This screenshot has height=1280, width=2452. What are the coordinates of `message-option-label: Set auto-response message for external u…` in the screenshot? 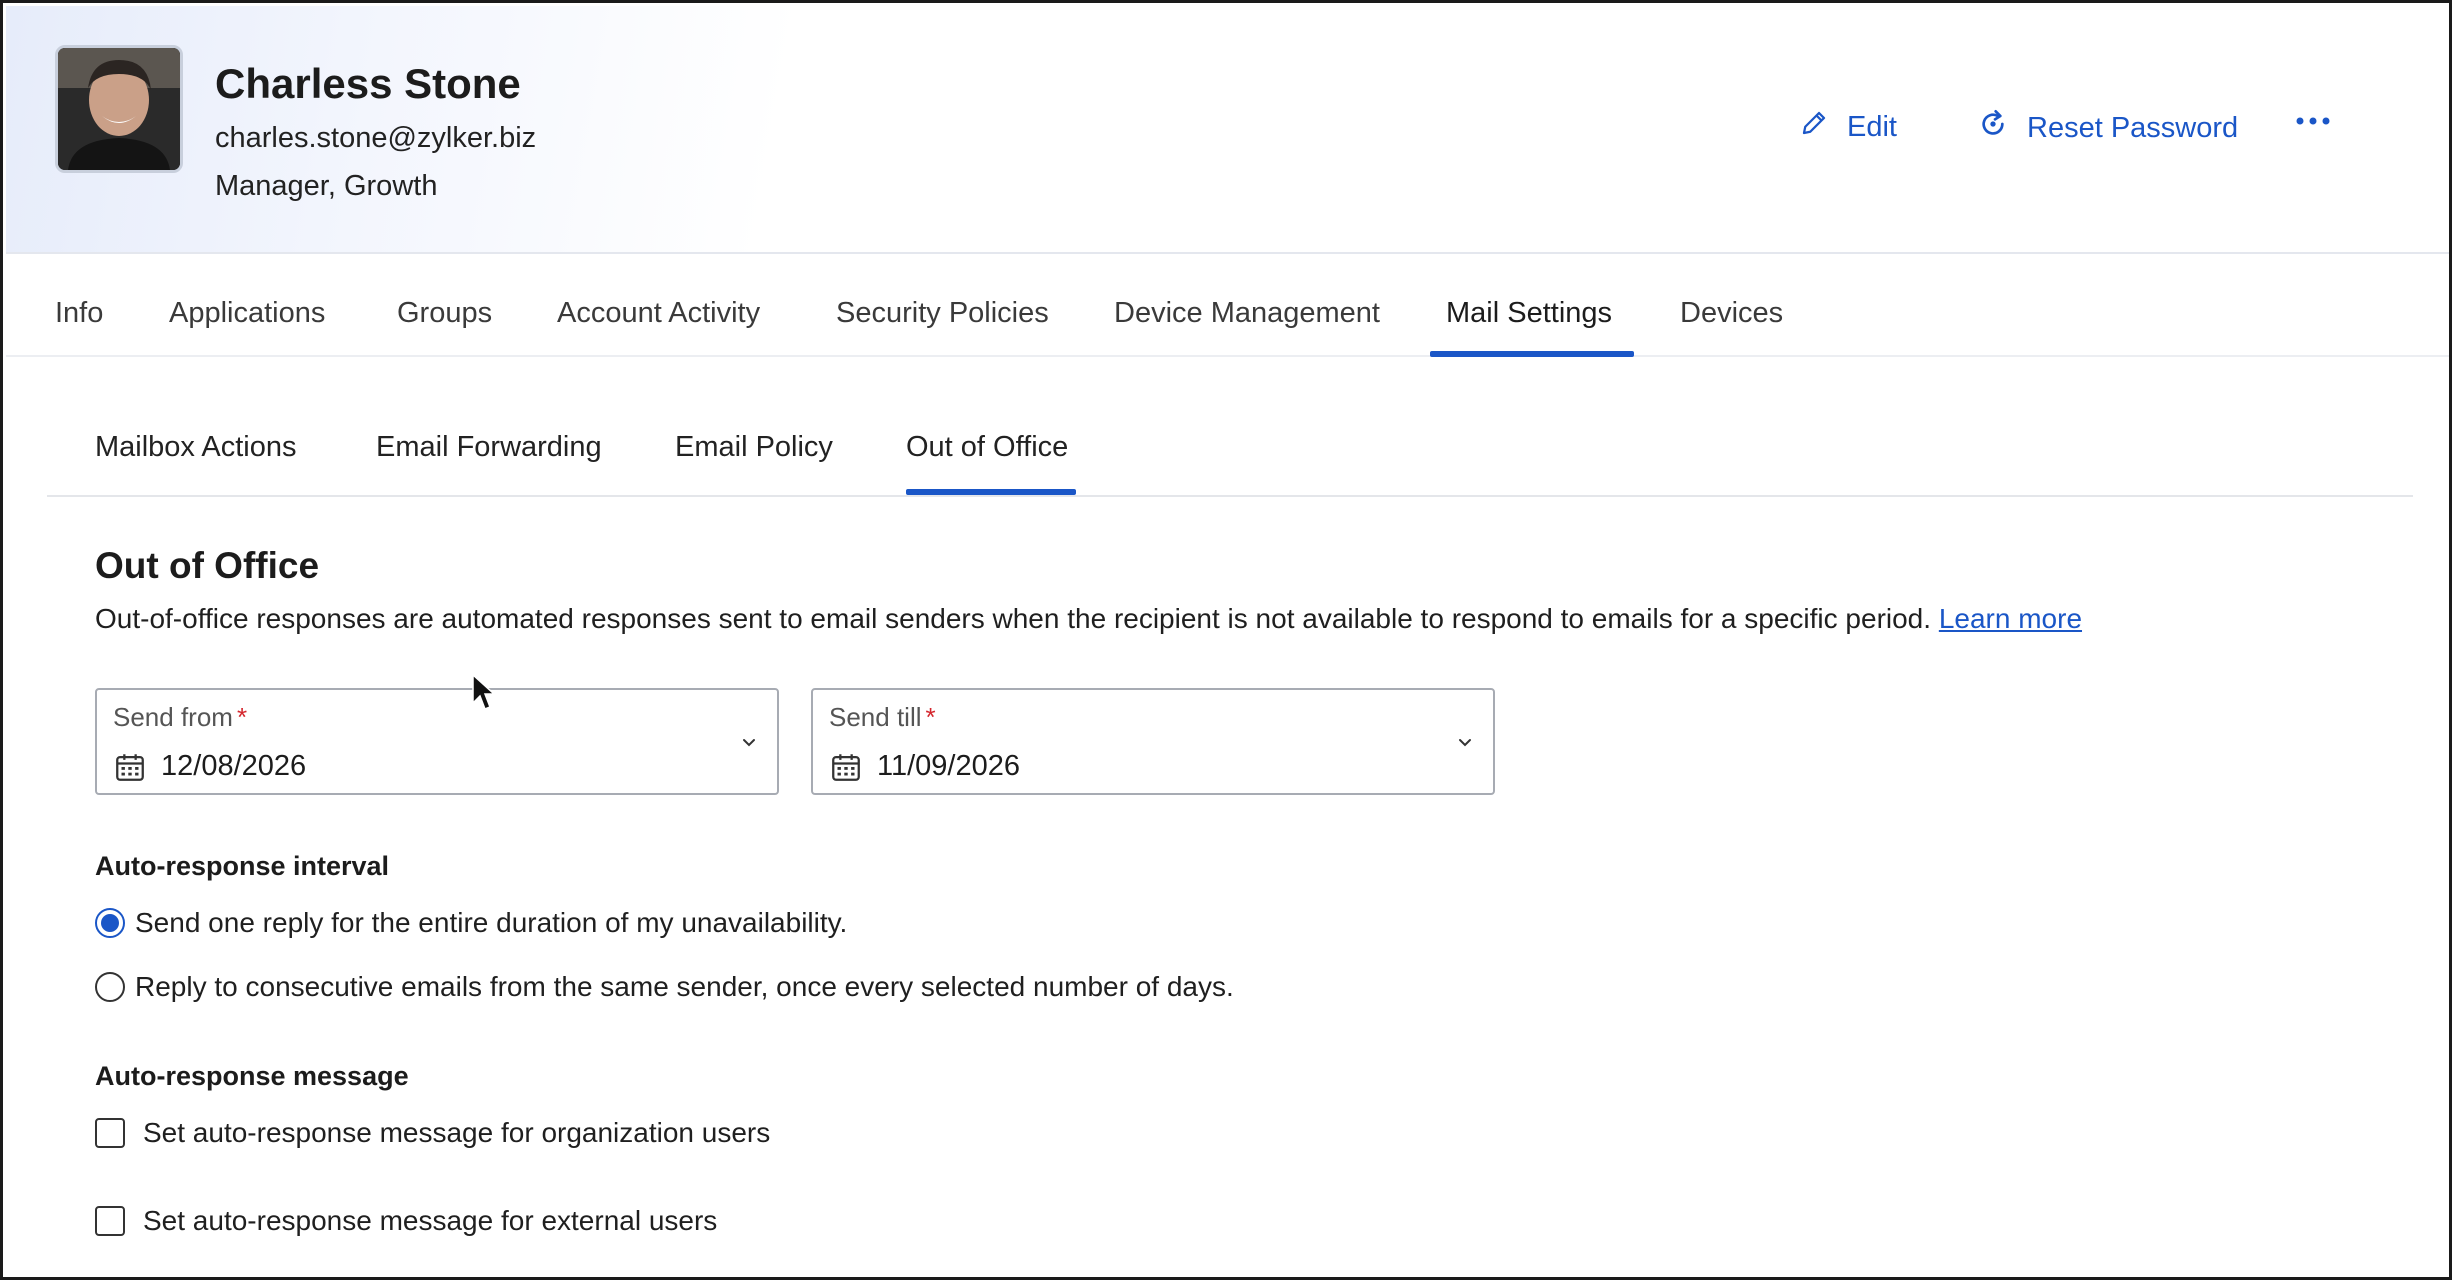 It's located at (430, 1220).